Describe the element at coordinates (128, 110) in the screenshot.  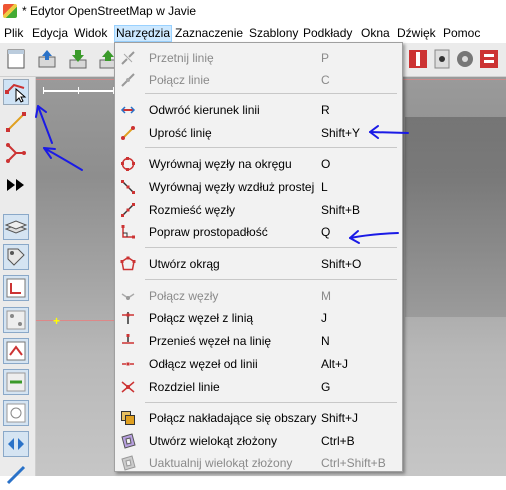
I see `reverse-way-icon` at that location.